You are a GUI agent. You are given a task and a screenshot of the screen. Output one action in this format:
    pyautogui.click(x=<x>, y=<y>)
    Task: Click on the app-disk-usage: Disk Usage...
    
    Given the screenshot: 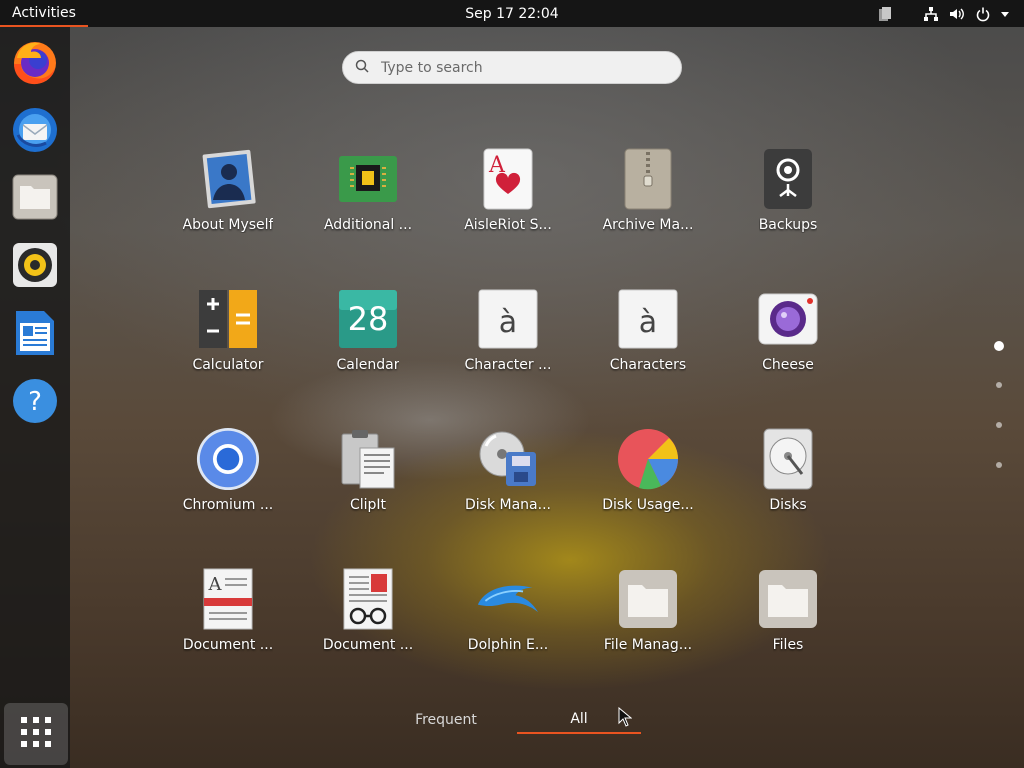 What is the action you would take?
    pyautogui.click(x=648, y=481)
    